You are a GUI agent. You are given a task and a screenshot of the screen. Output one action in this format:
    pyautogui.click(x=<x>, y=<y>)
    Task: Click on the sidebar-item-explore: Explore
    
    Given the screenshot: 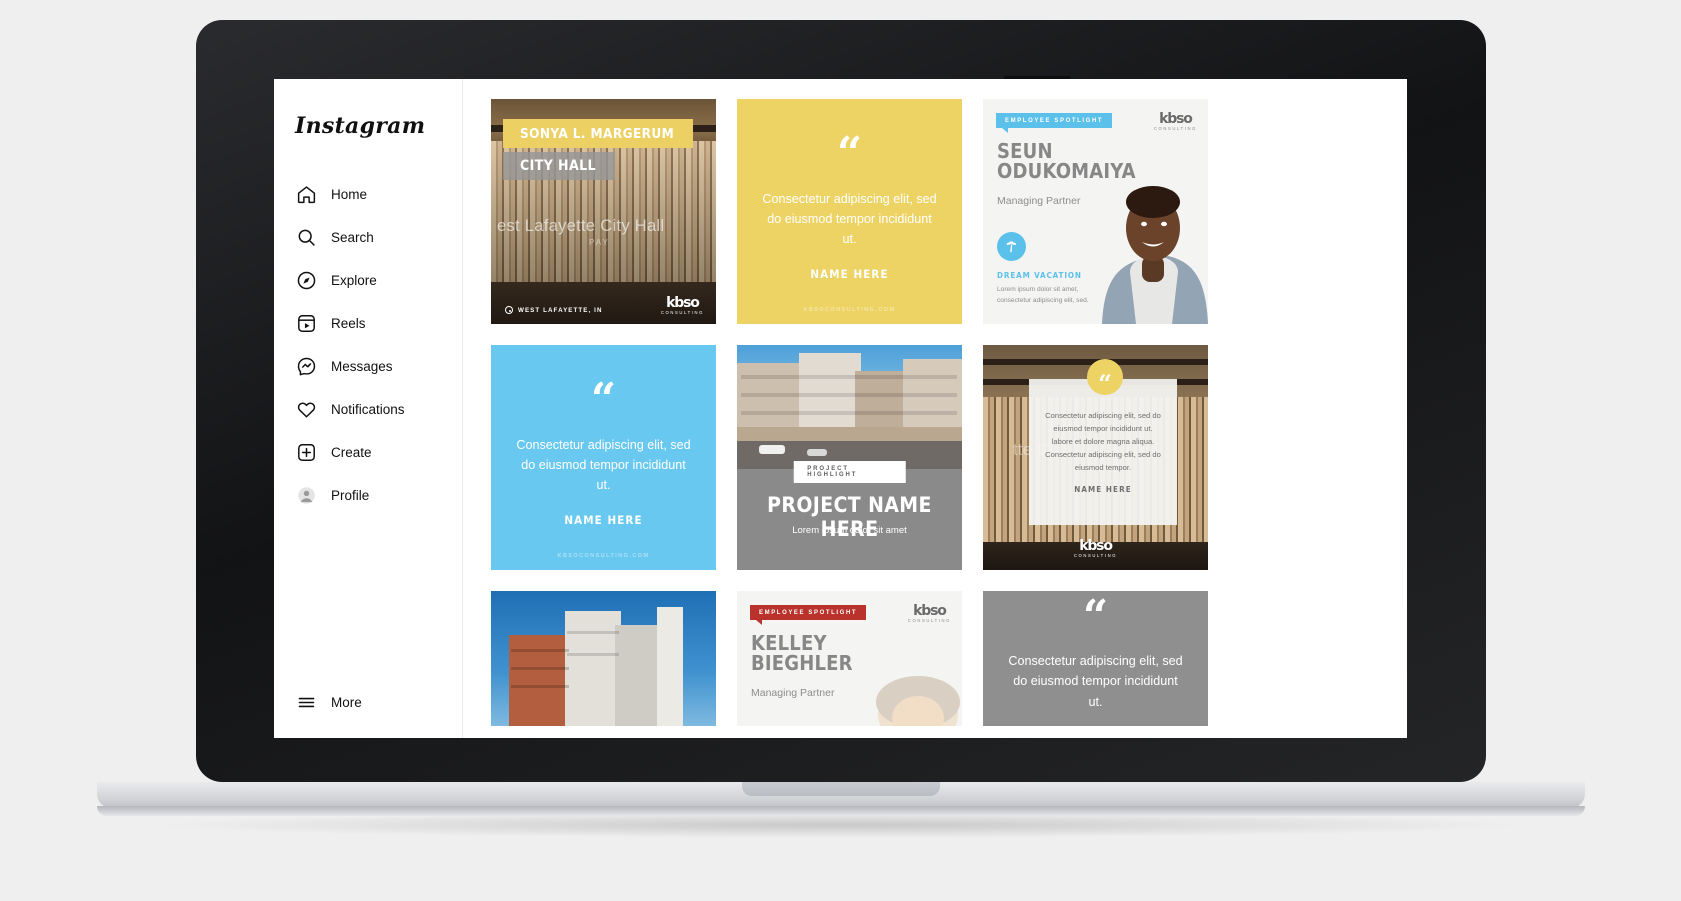 What is the action you would take?
    pyautogui.click(x=368, y=280)
    